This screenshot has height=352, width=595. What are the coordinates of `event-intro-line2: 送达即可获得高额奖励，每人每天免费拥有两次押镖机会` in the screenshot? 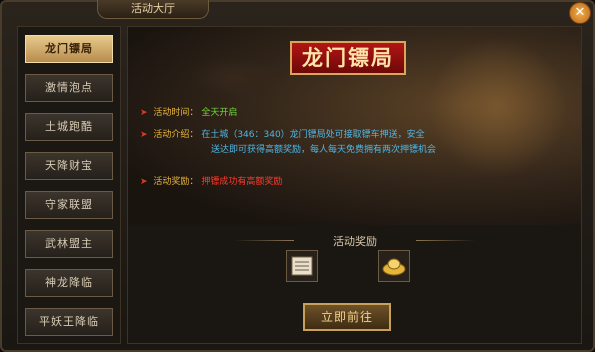 It's located at (324, 150).